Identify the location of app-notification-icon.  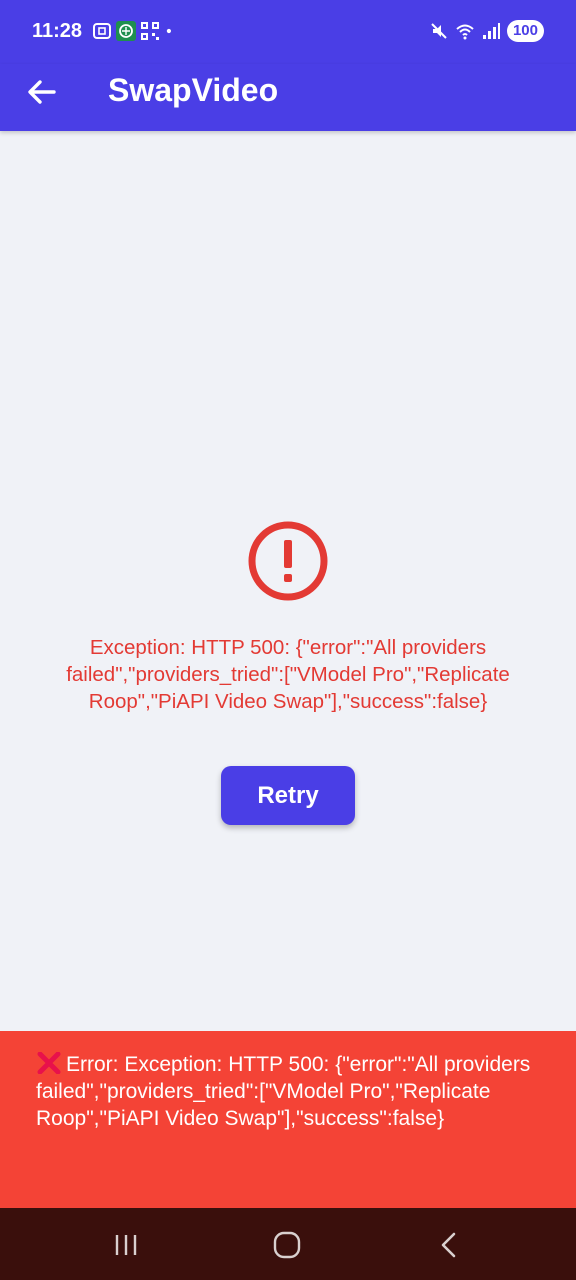
(126, 31).